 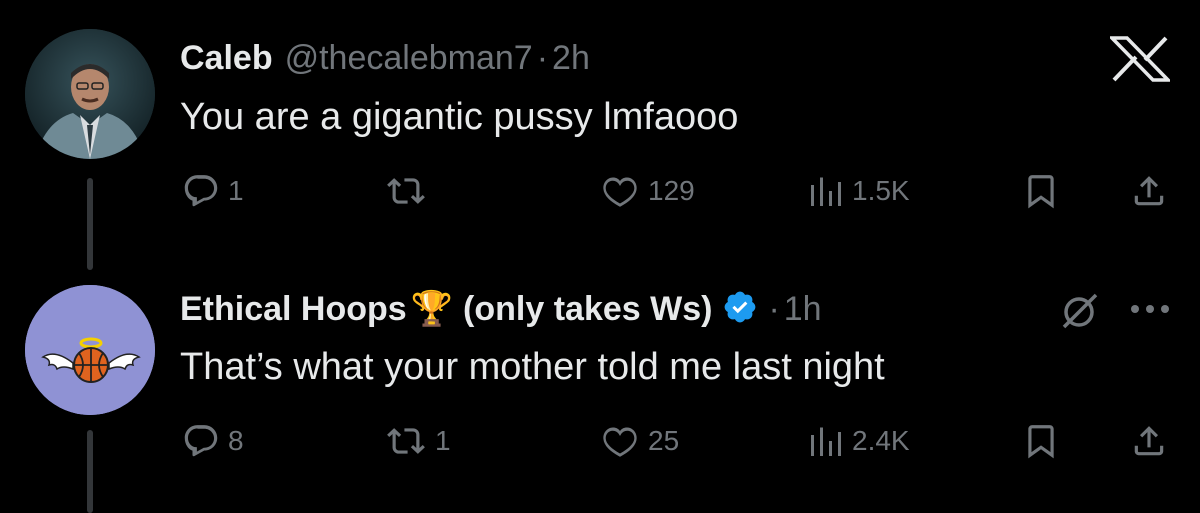 What do you see at coordinates (432, 309) in the screenshot?
I see `trophy-emoji: 🏆` at bounding box center [432, 309].